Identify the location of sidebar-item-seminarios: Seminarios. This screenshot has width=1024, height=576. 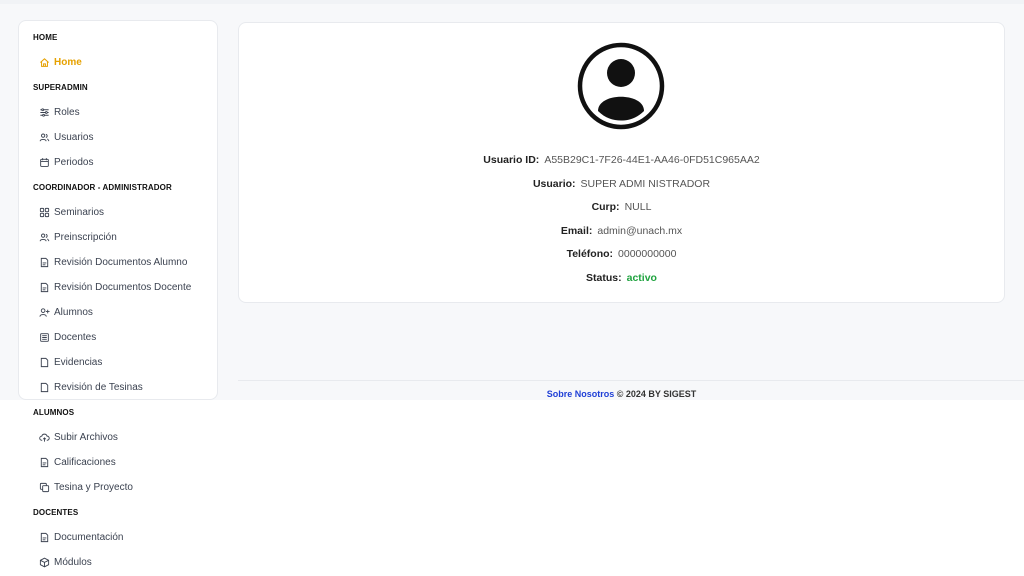
(71, 212).